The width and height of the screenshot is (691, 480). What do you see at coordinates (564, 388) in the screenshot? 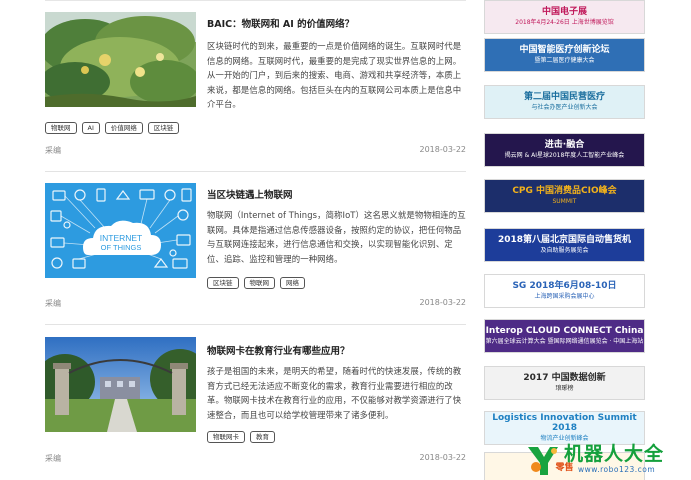
I see `banner-subline: 琅琊榜` at bounding box center [564, 388].